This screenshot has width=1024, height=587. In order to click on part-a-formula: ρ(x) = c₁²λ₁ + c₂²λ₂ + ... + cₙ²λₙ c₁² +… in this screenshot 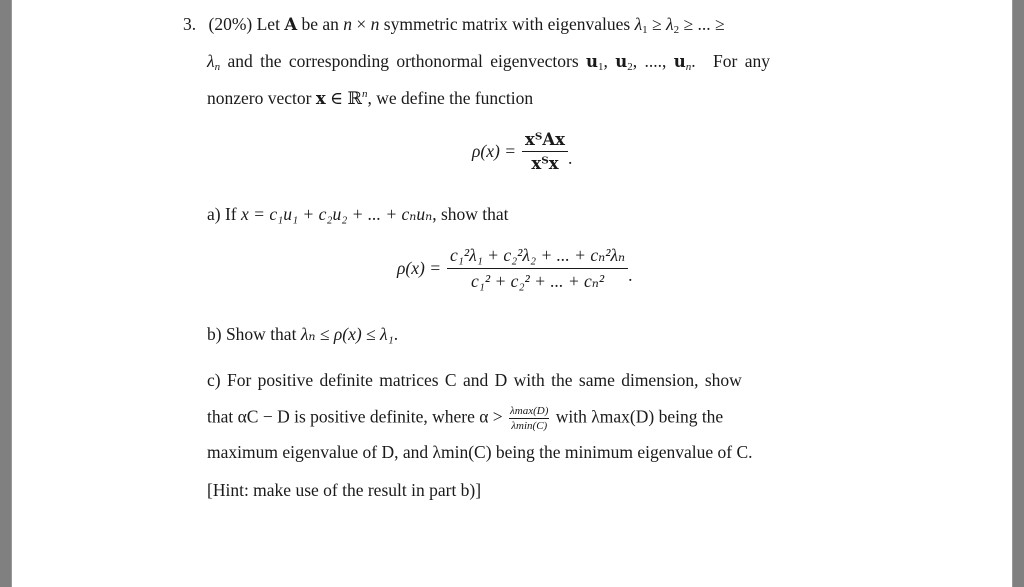, I will do `click(515, 268)`.